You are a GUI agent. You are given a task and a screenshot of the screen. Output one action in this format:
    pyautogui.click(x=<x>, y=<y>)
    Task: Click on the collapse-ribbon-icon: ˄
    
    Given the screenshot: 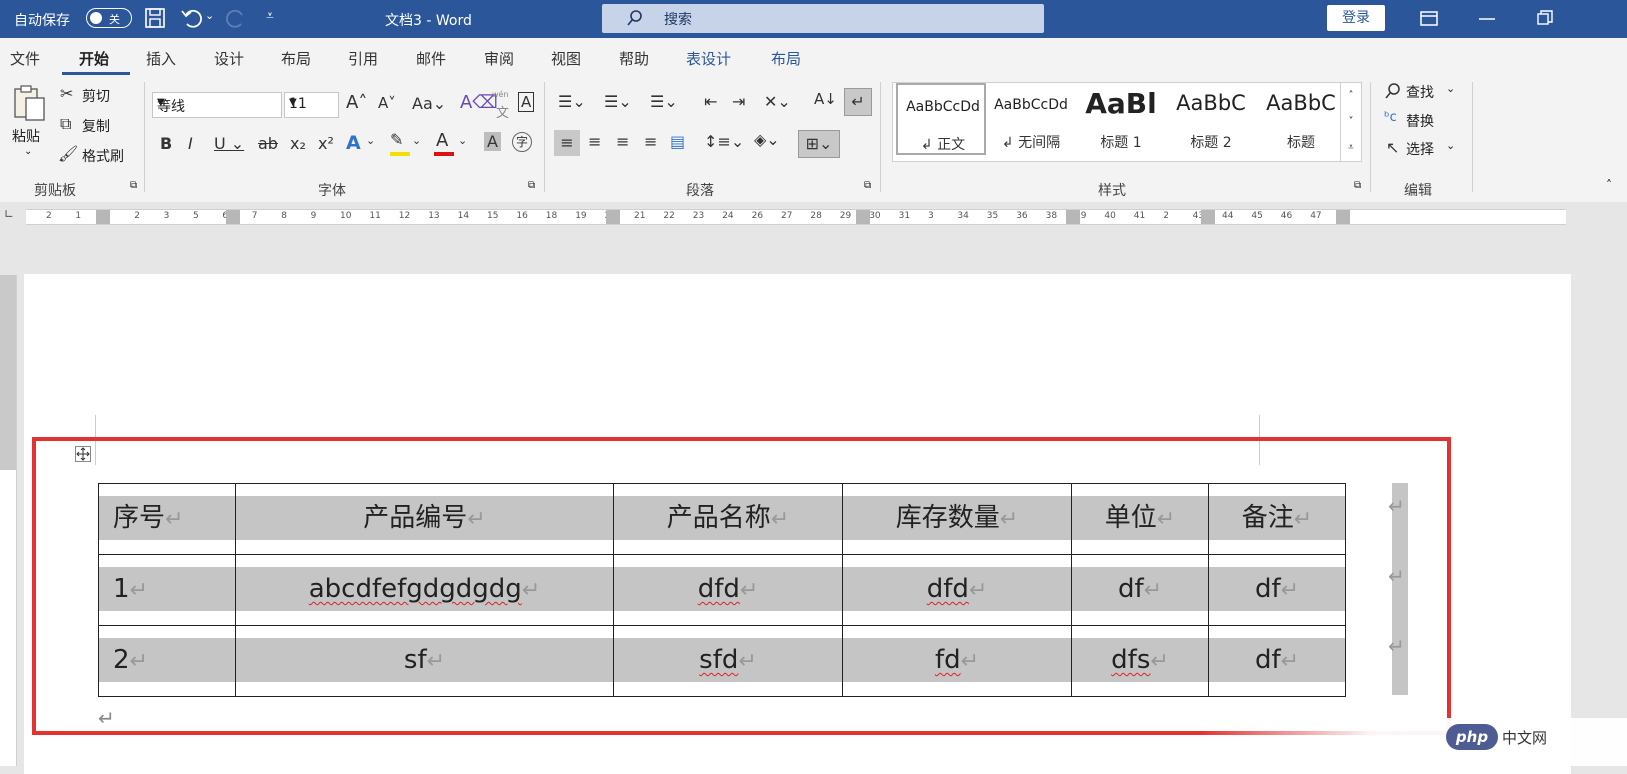 What is the action you would take?
    pyautogui.click(x=1609, y=185)
    